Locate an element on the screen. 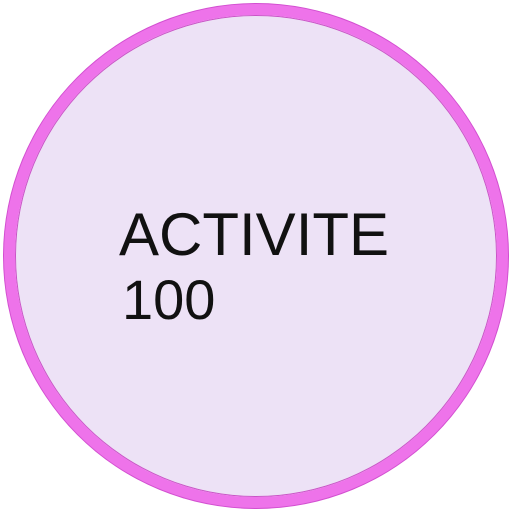 The image size is (512, 512). badge-label: ACTIVITE 100 is located at coordinates (254, 266).